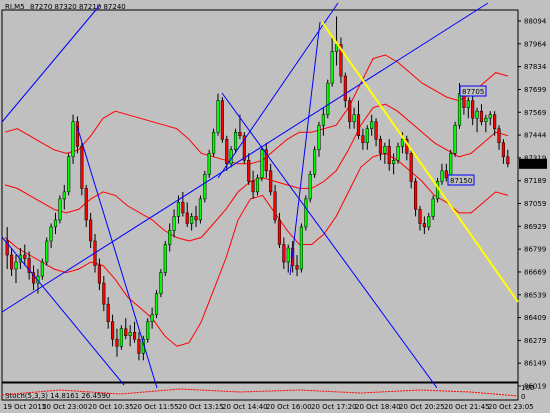  What do you see at coordinates (245, 407) in the screenshot?
I see `time-tick-label: 20 Oct 14:40` at bounding box center [245, 407].